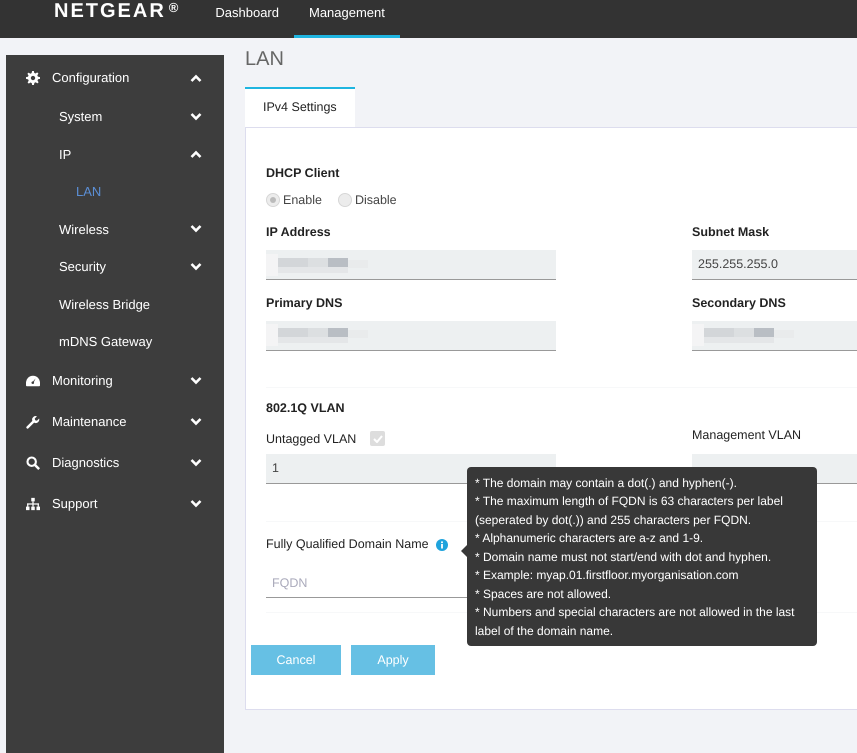 This screenshot has height=753, width=857. I want to click on field-label: Fully Qualified Domain Name, so click(347, 545).